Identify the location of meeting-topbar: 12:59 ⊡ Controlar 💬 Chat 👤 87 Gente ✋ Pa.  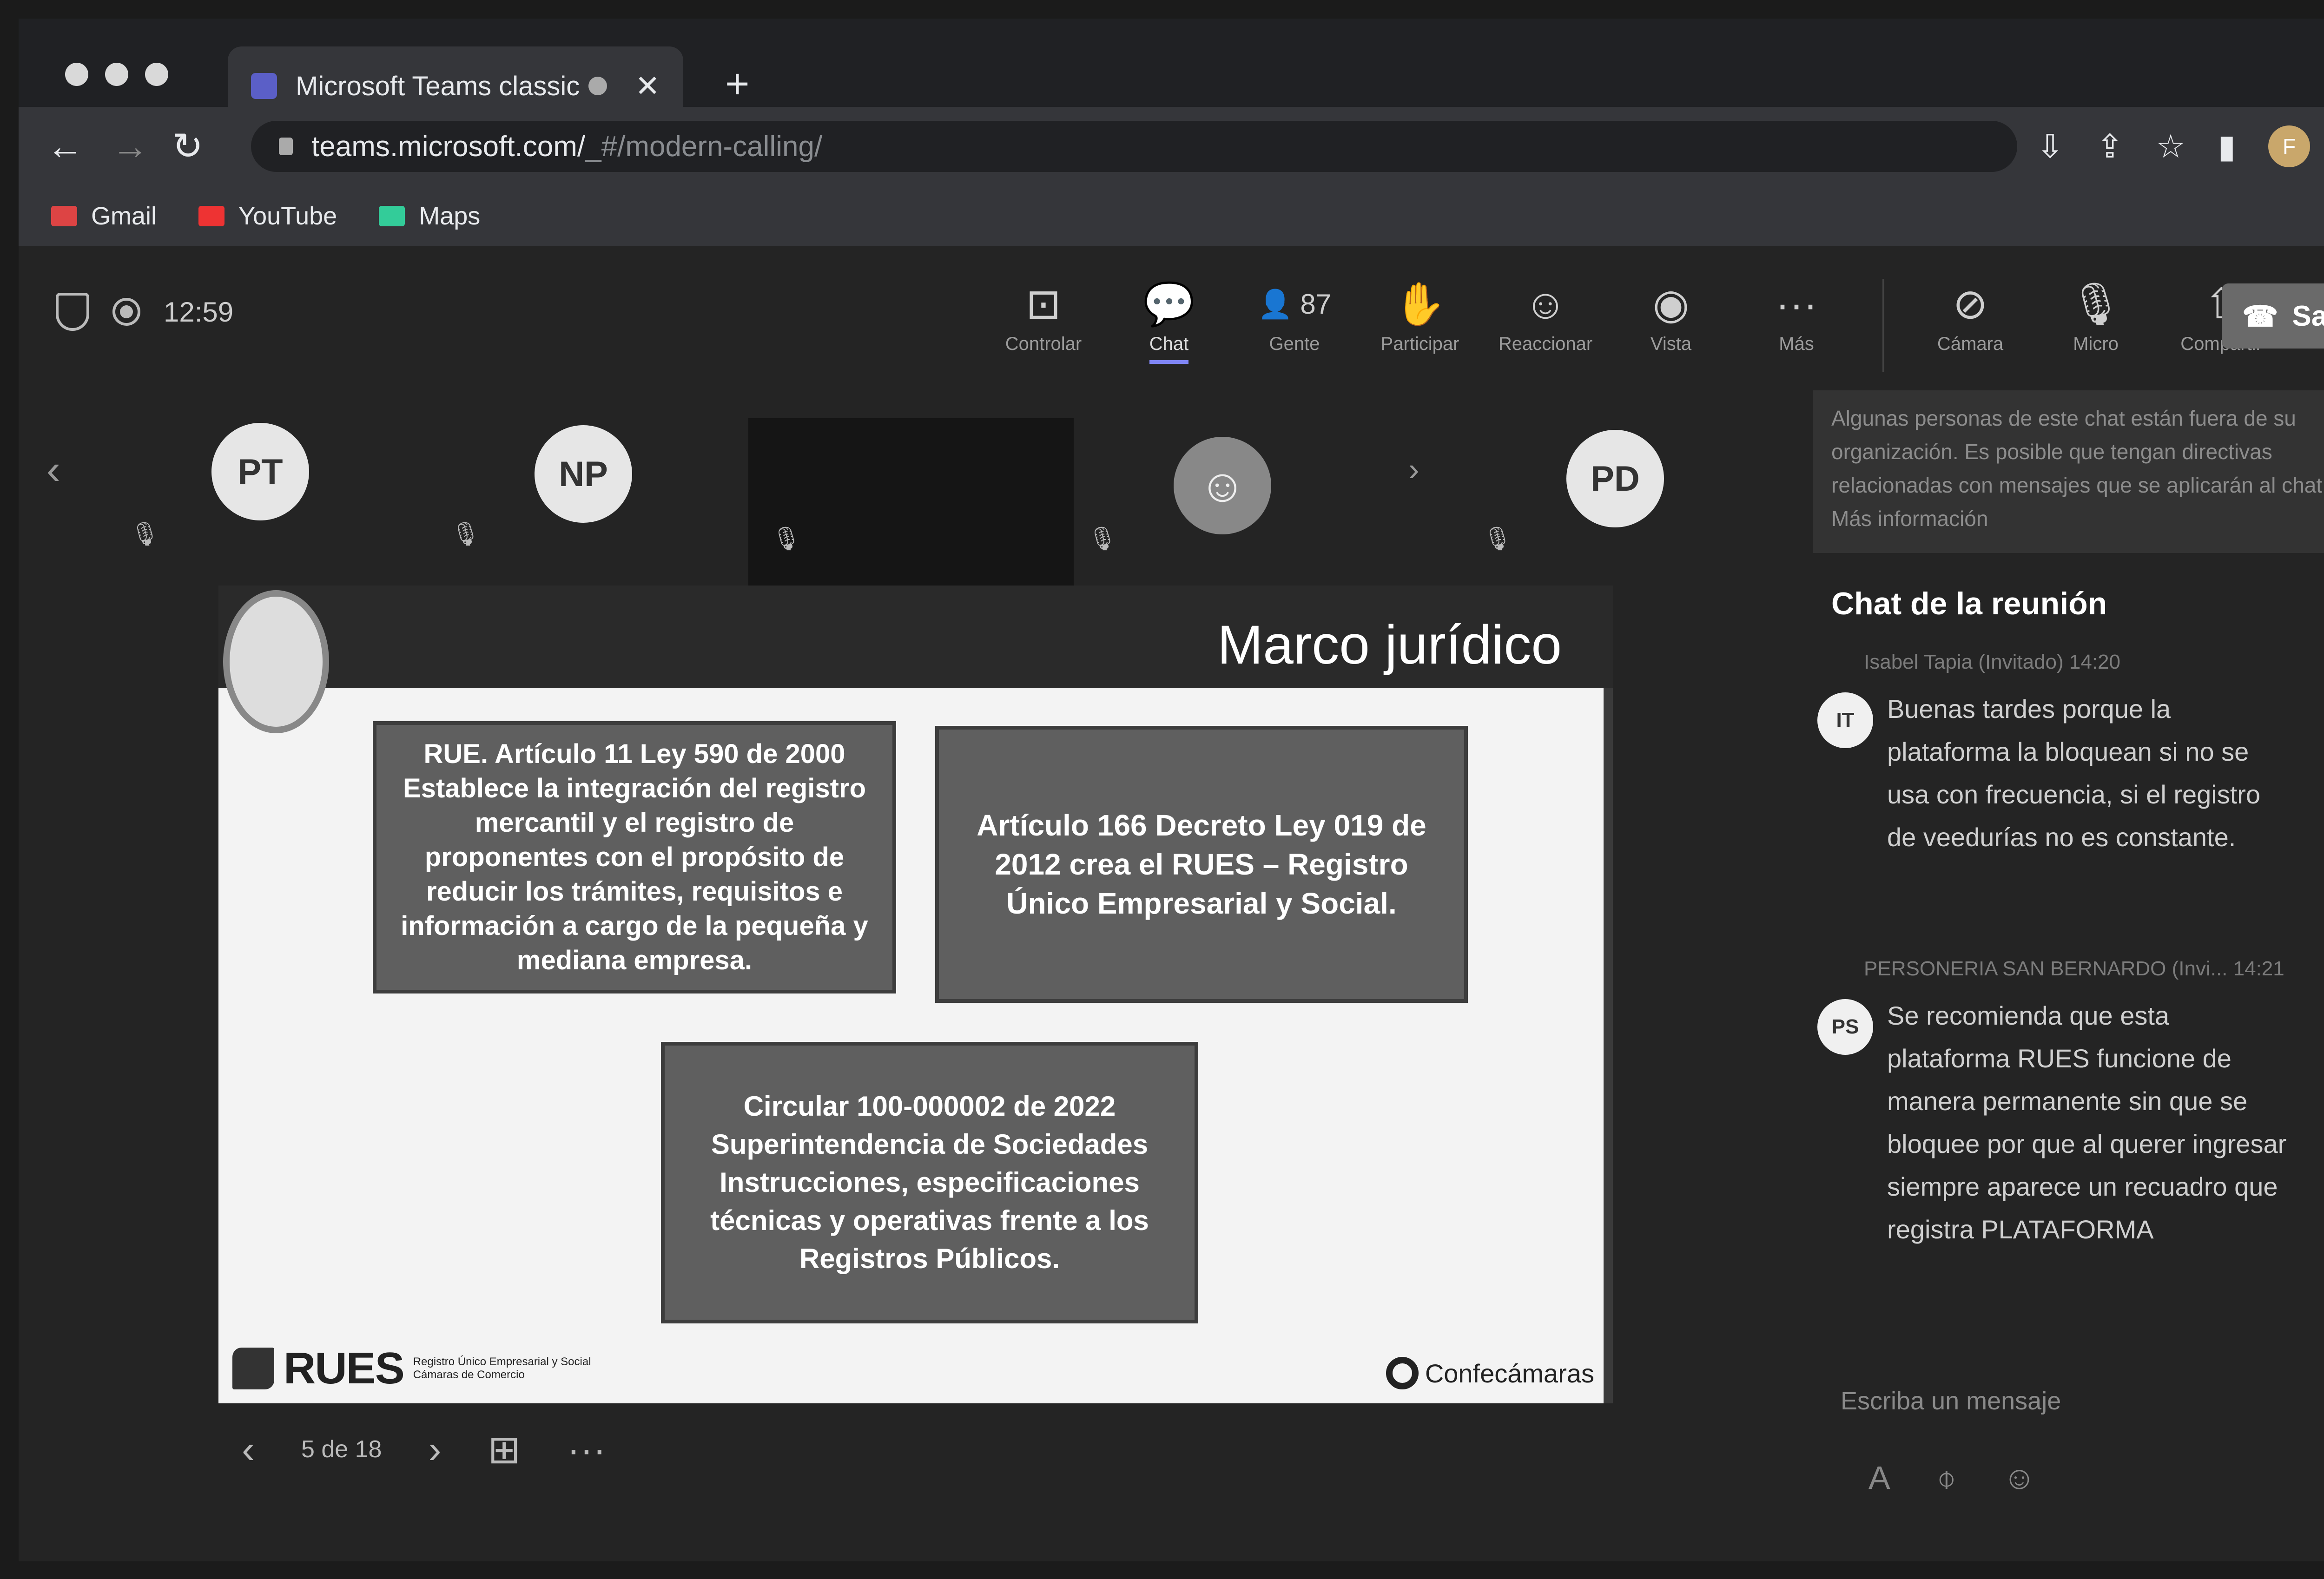
(1171, 316).